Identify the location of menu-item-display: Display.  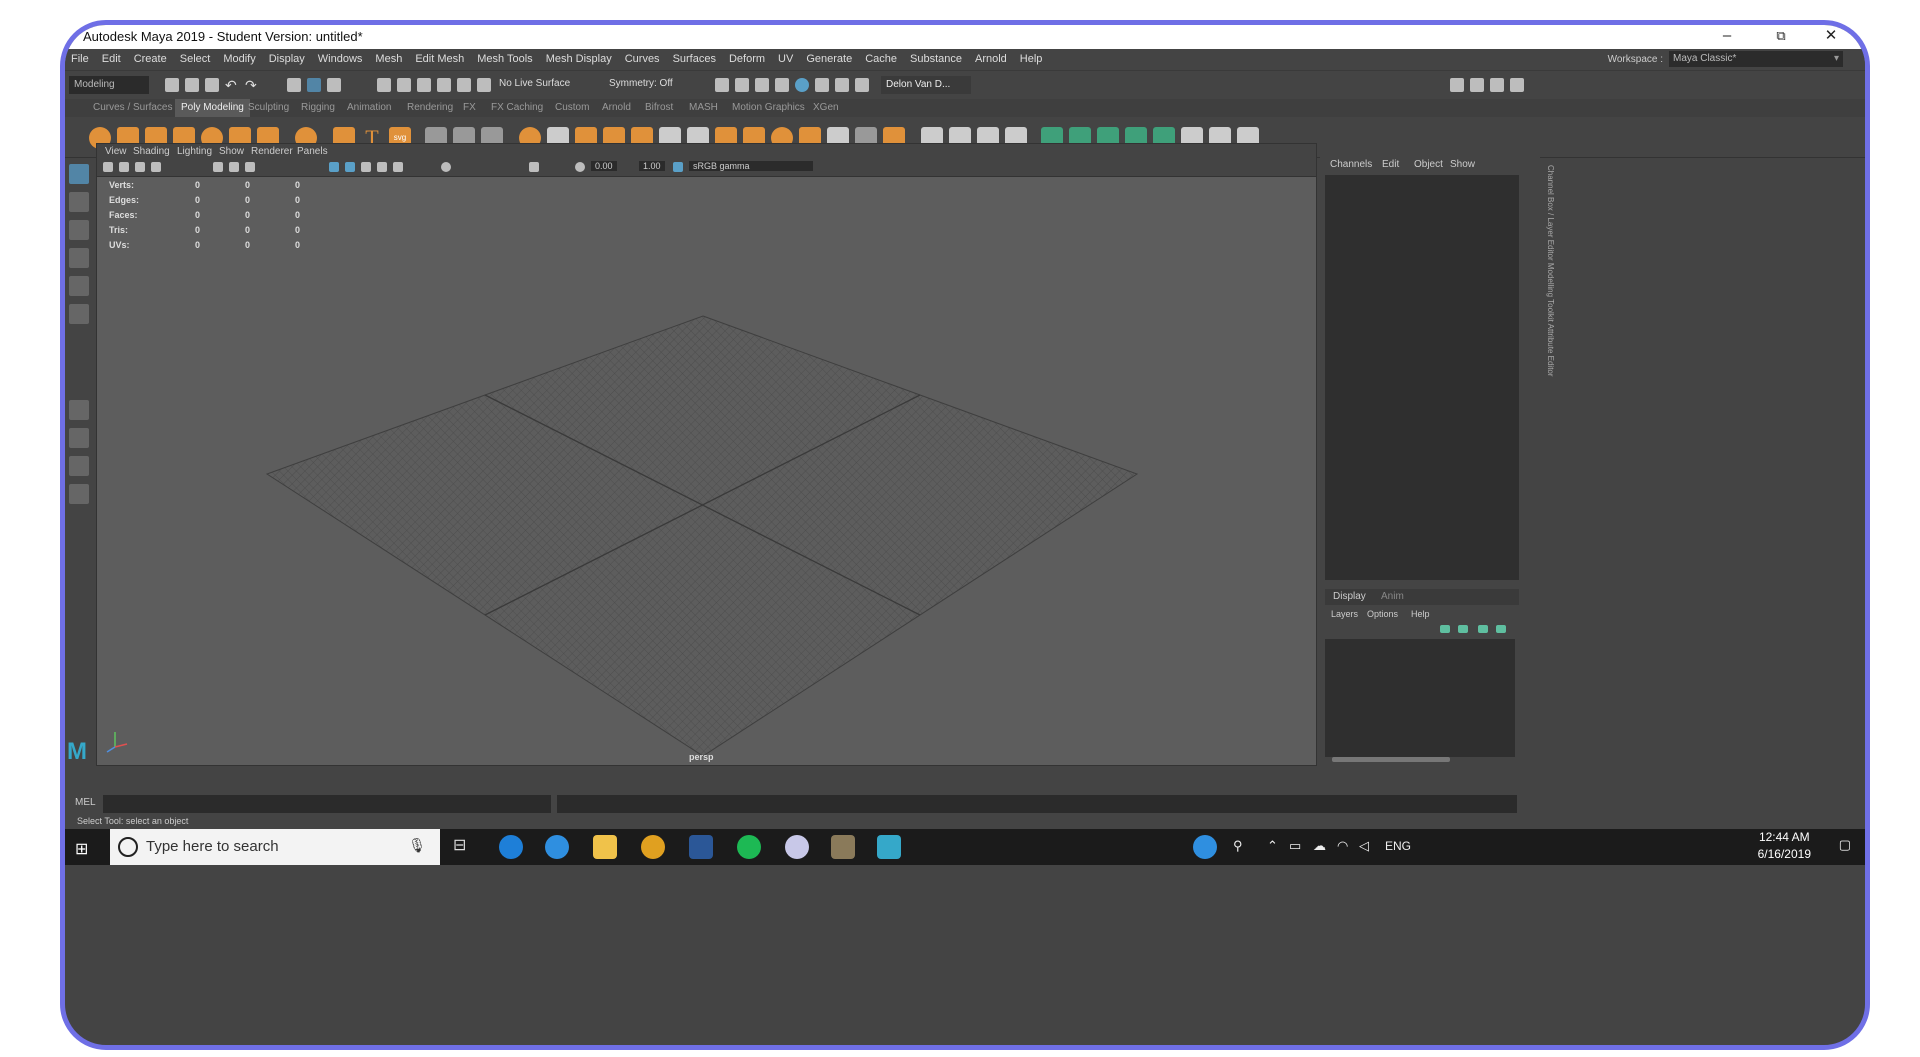
(287, 59).